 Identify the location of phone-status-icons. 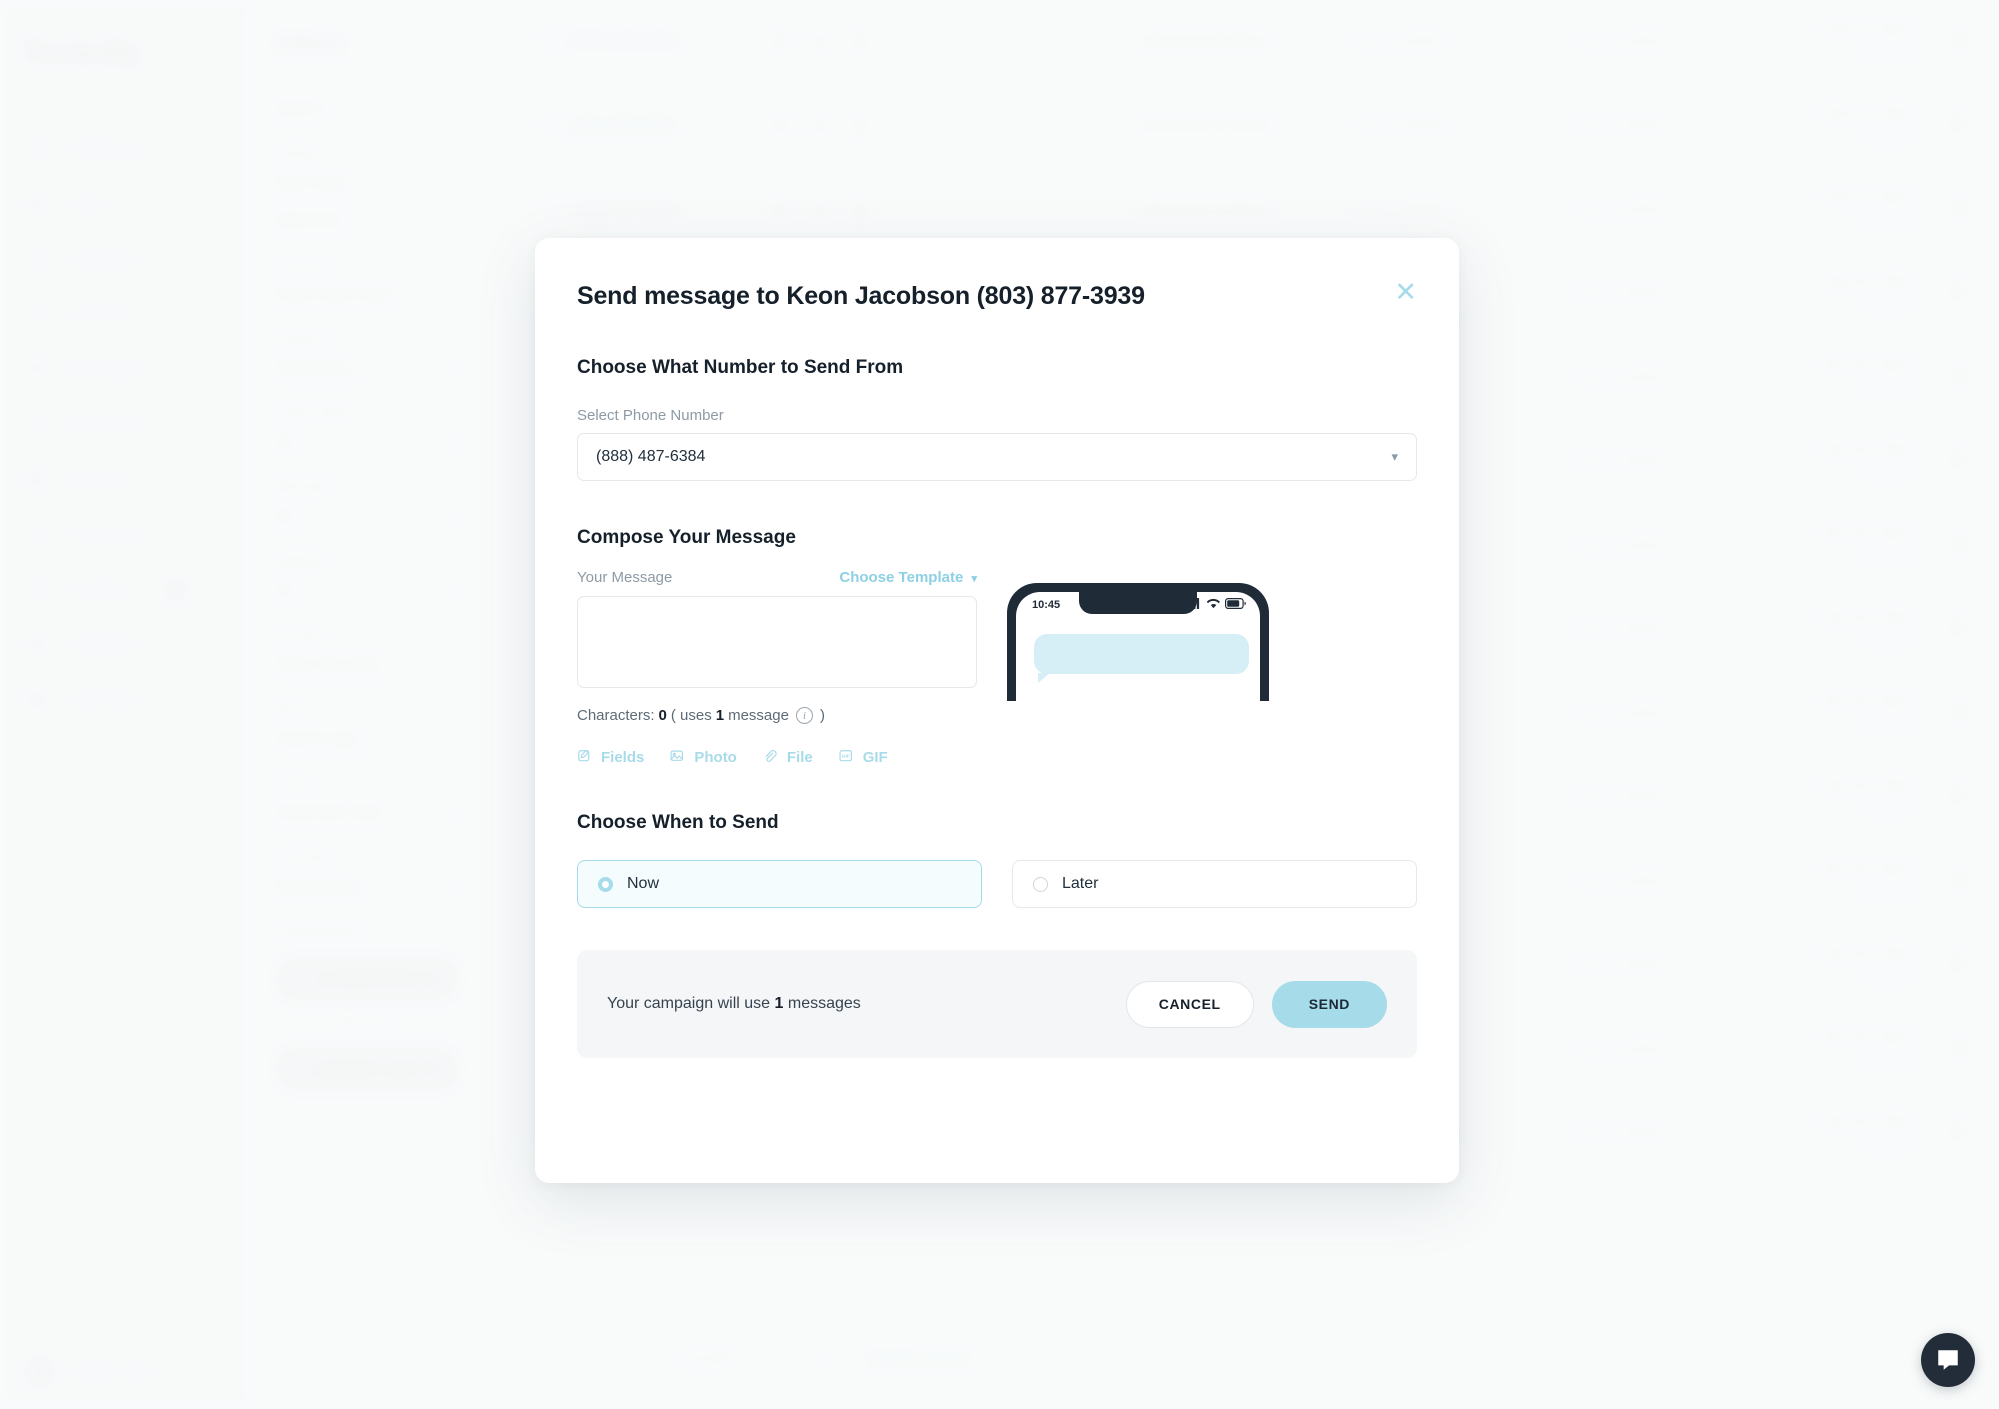
(1216, 603).